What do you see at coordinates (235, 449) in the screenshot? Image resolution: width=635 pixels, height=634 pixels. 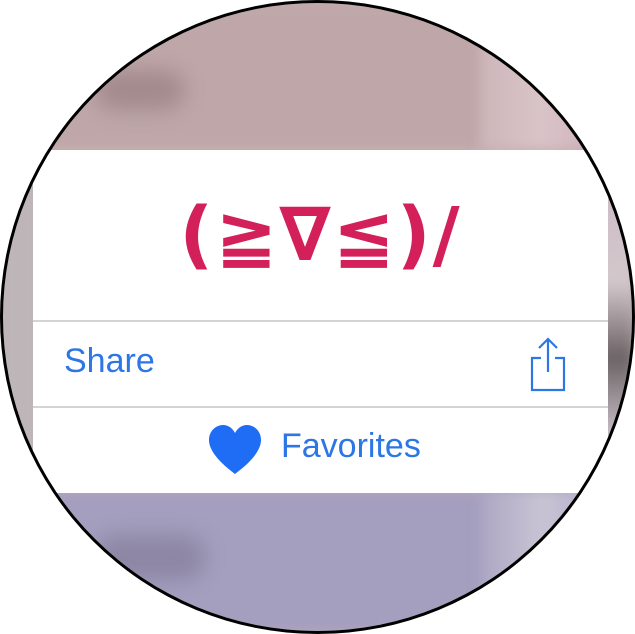 I see `heart-icon` at bounding box center [235, 449].